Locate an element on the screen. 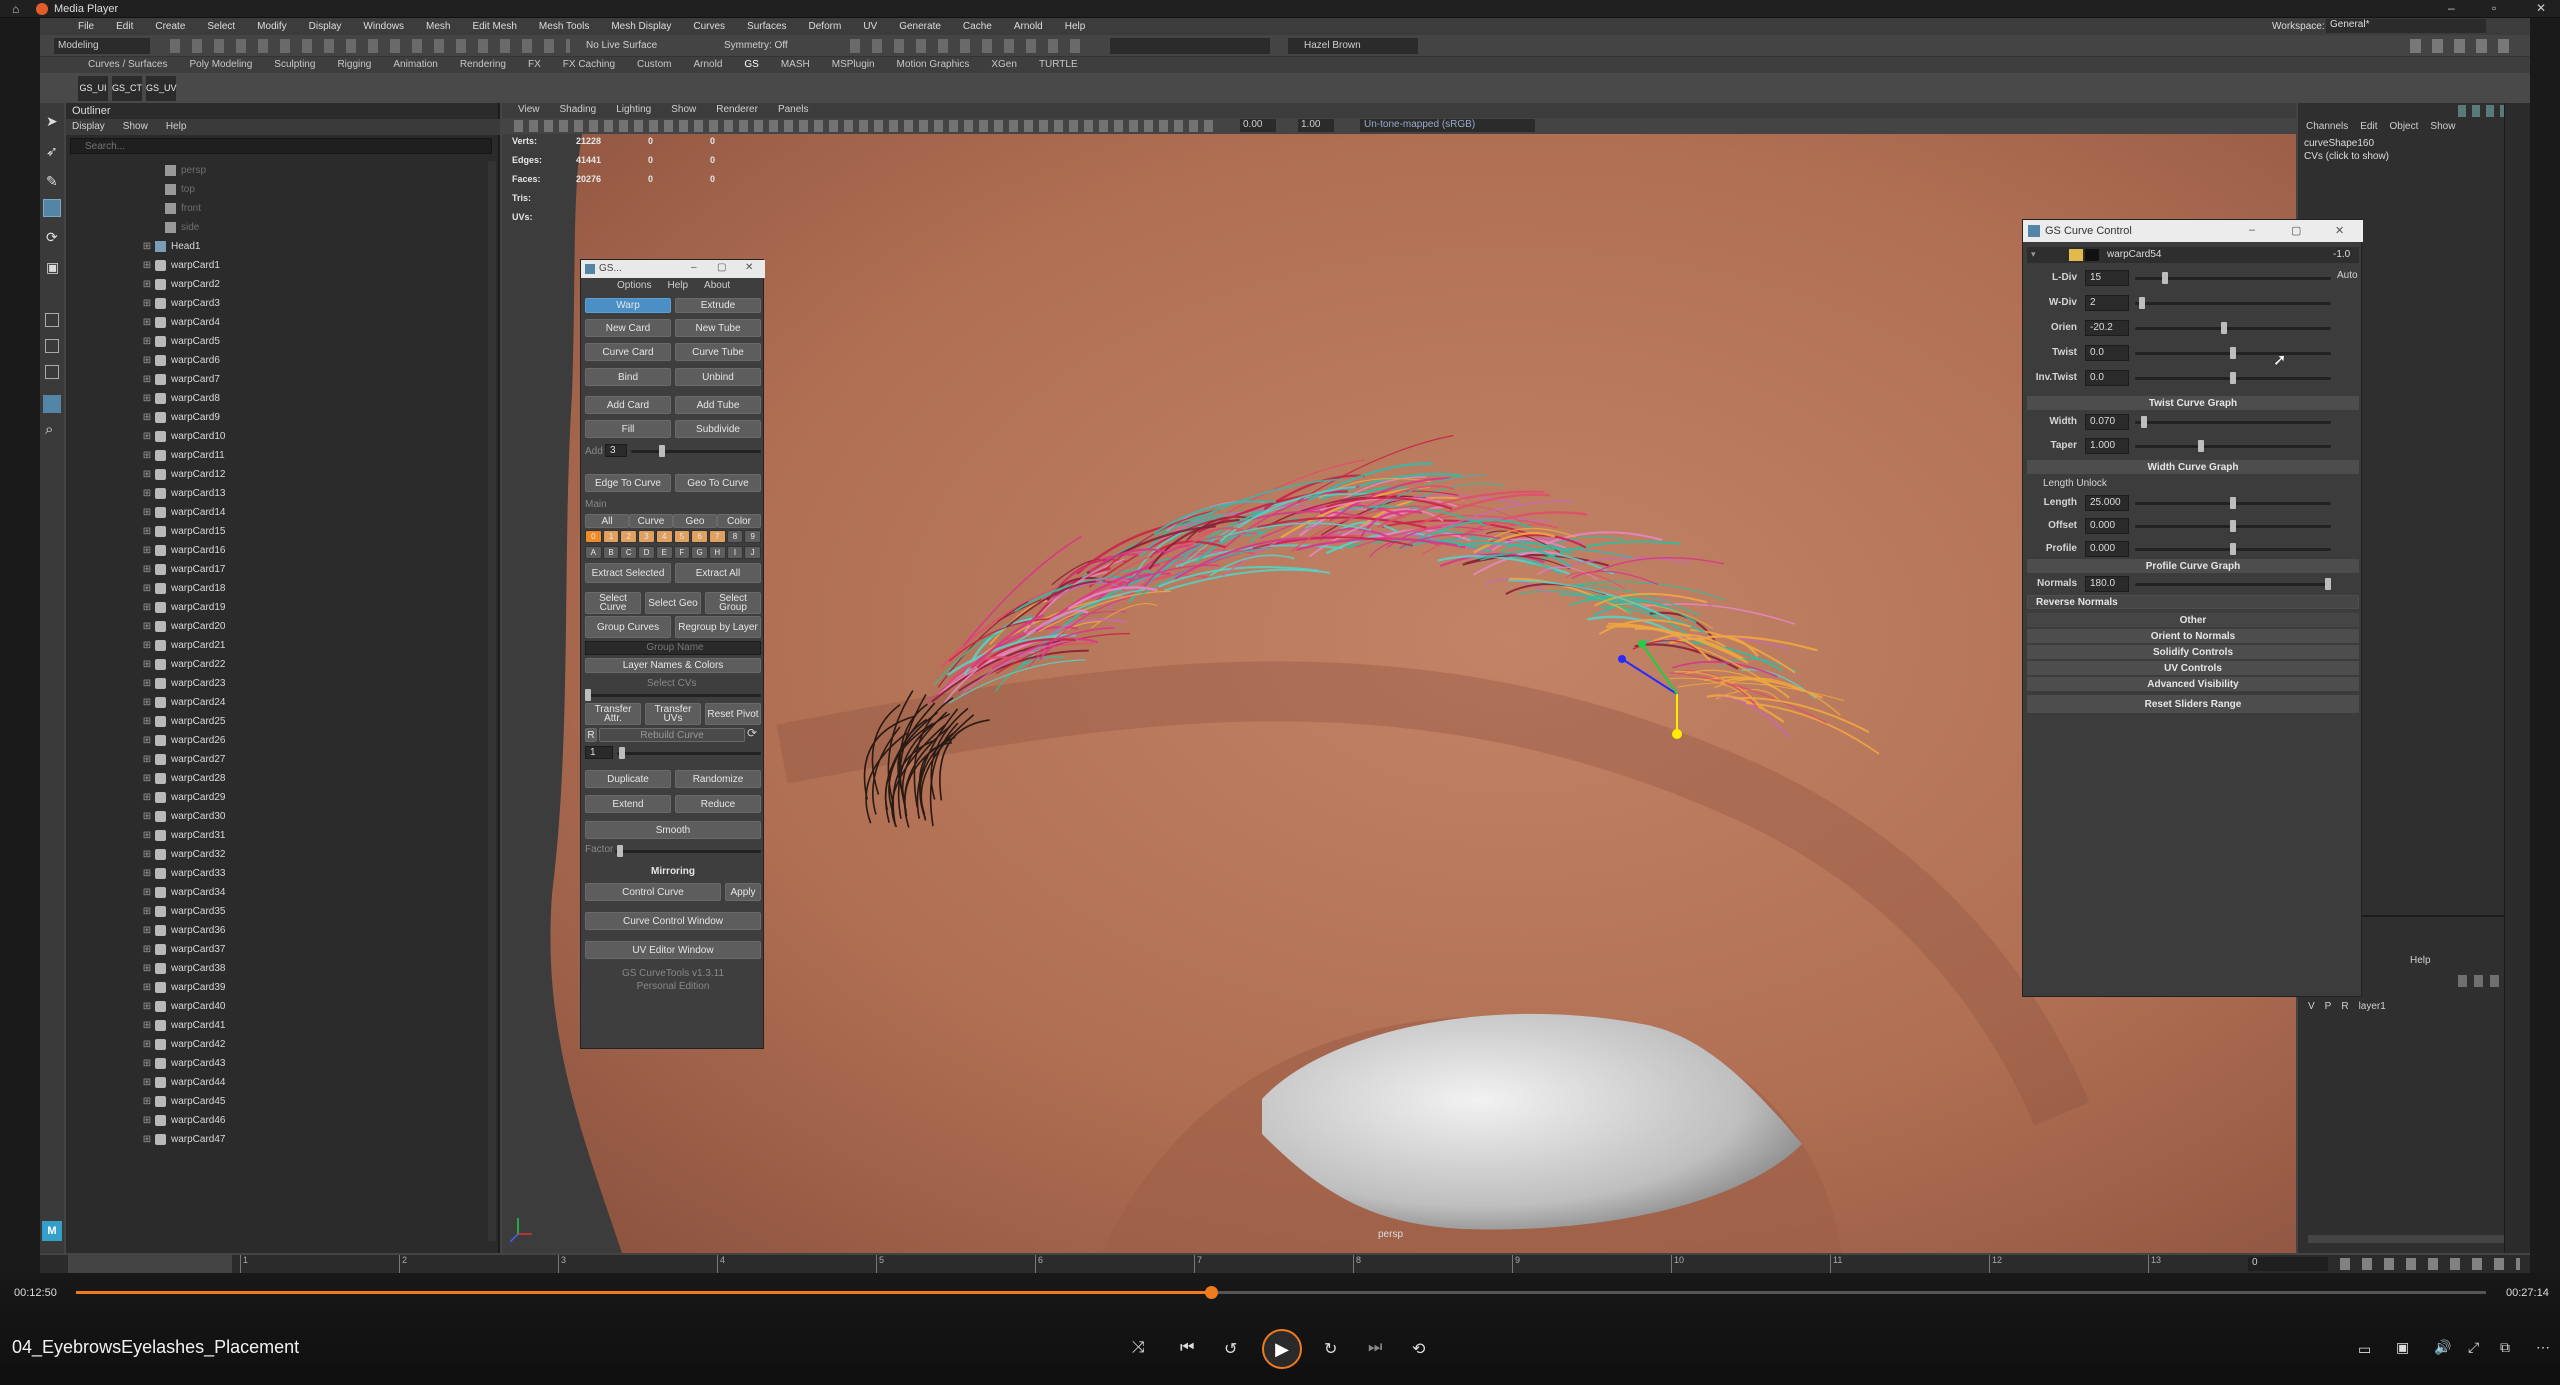 Image resolution: width=2560 pixels, height=1385 pixels. l-div-slider-knob is located at coordinates (2164, 278).